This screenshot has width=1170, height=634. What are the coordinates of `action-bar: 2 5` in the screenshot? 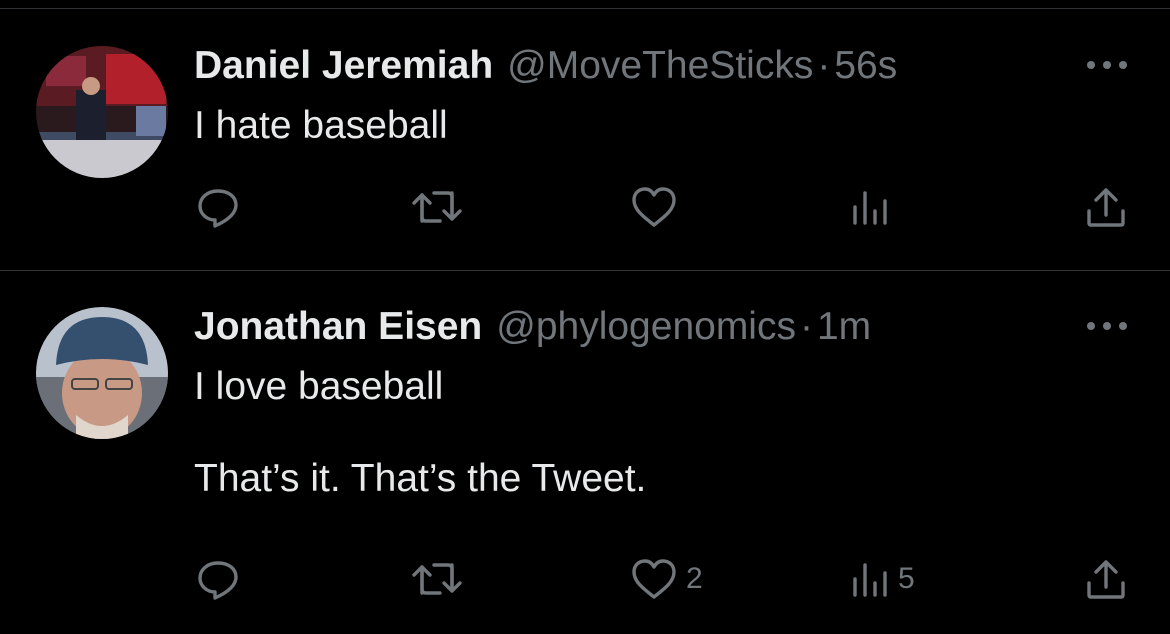 It's located at (585, 579).